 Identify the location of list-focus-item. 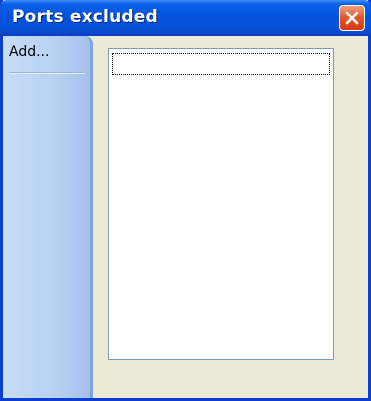
(221, 64).